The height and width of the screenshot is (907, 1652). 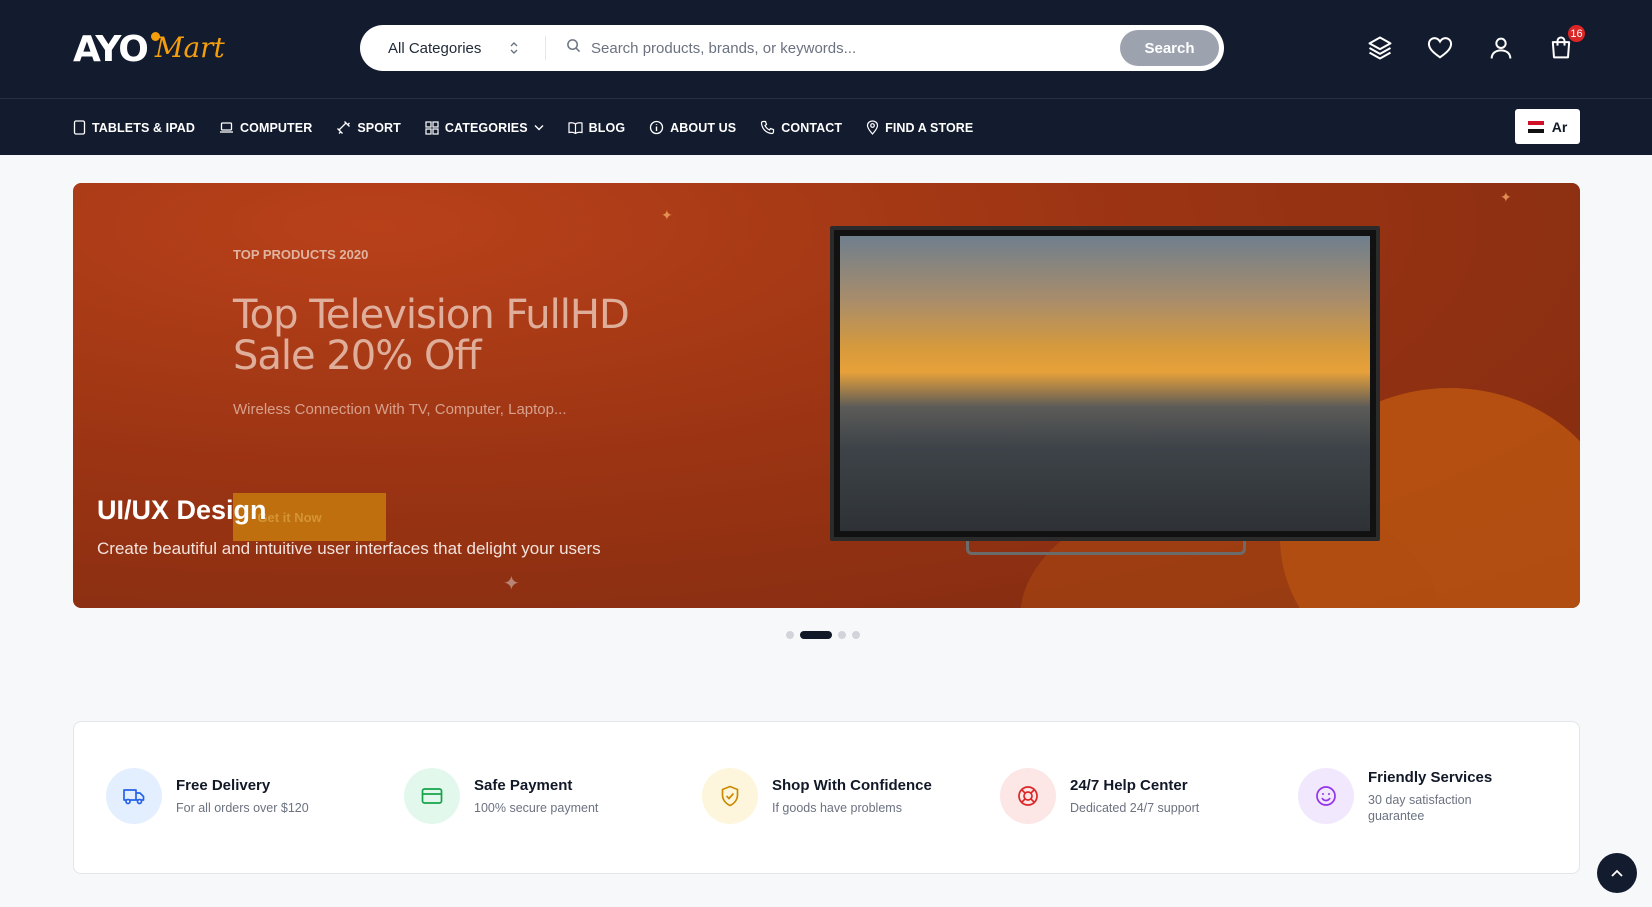 What do you see at coordinates (523, 785) in the screenshot?
I see `feature-title: Safe Payment` at bounding box center [523, 785].